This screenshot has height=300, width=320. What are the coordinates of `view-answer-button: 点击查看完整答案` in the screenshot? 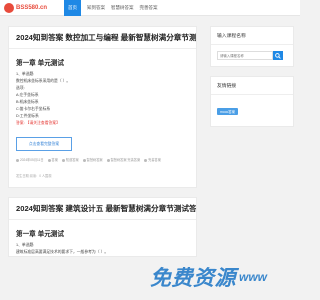 It's located at (44, 144).